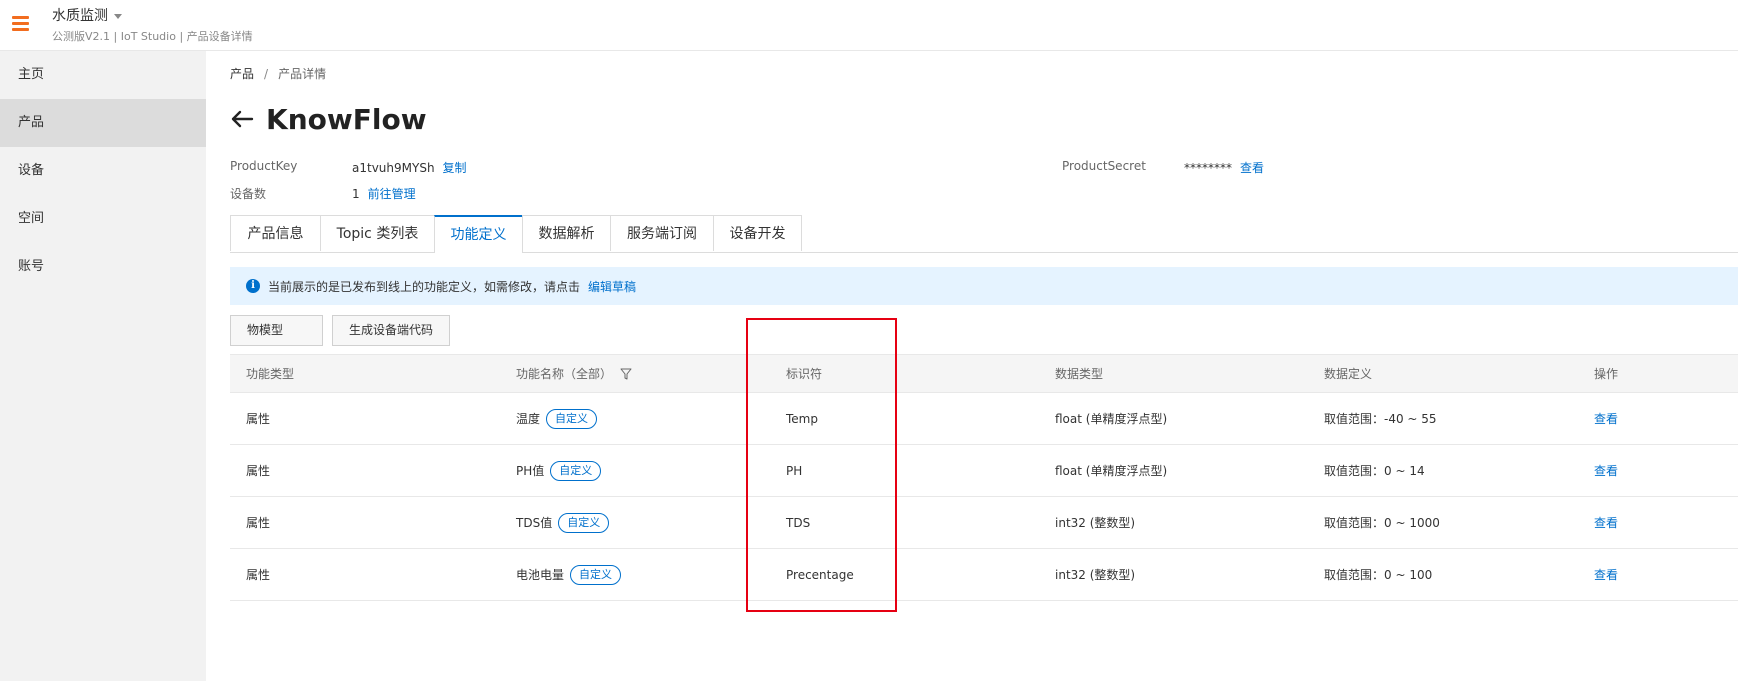 This screenshot has height=681, width=1738. I want to click on row-identifier: Precentage, so click(820, 574).